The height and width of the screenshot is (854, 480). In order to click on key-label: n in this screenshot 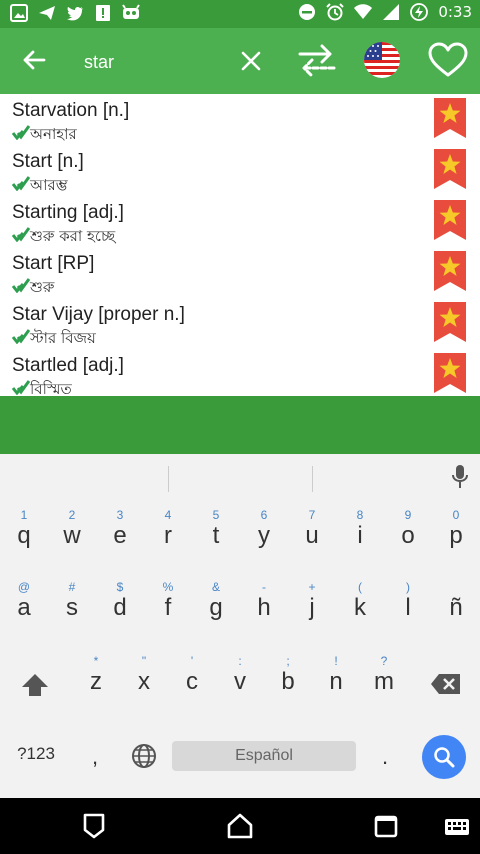, I will do `click(336, 681)`.